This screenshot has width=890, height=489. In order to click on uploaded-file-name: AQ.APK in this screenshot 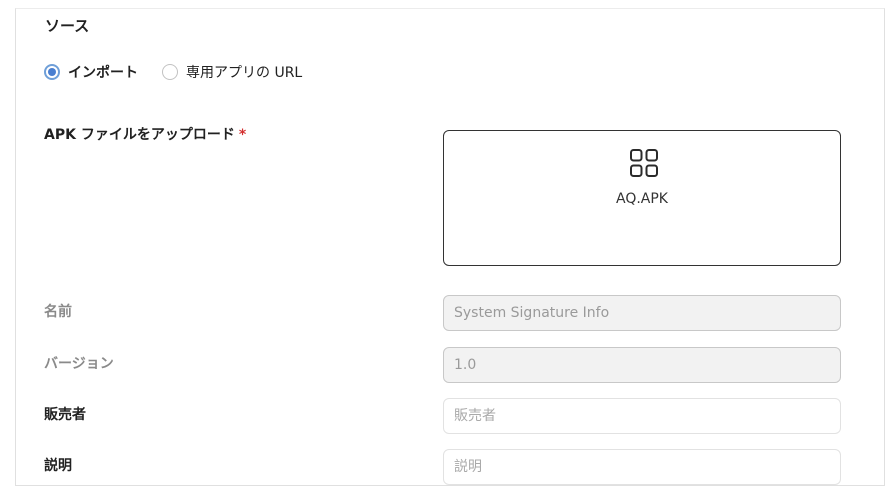, I will do `click(641, 199)`.